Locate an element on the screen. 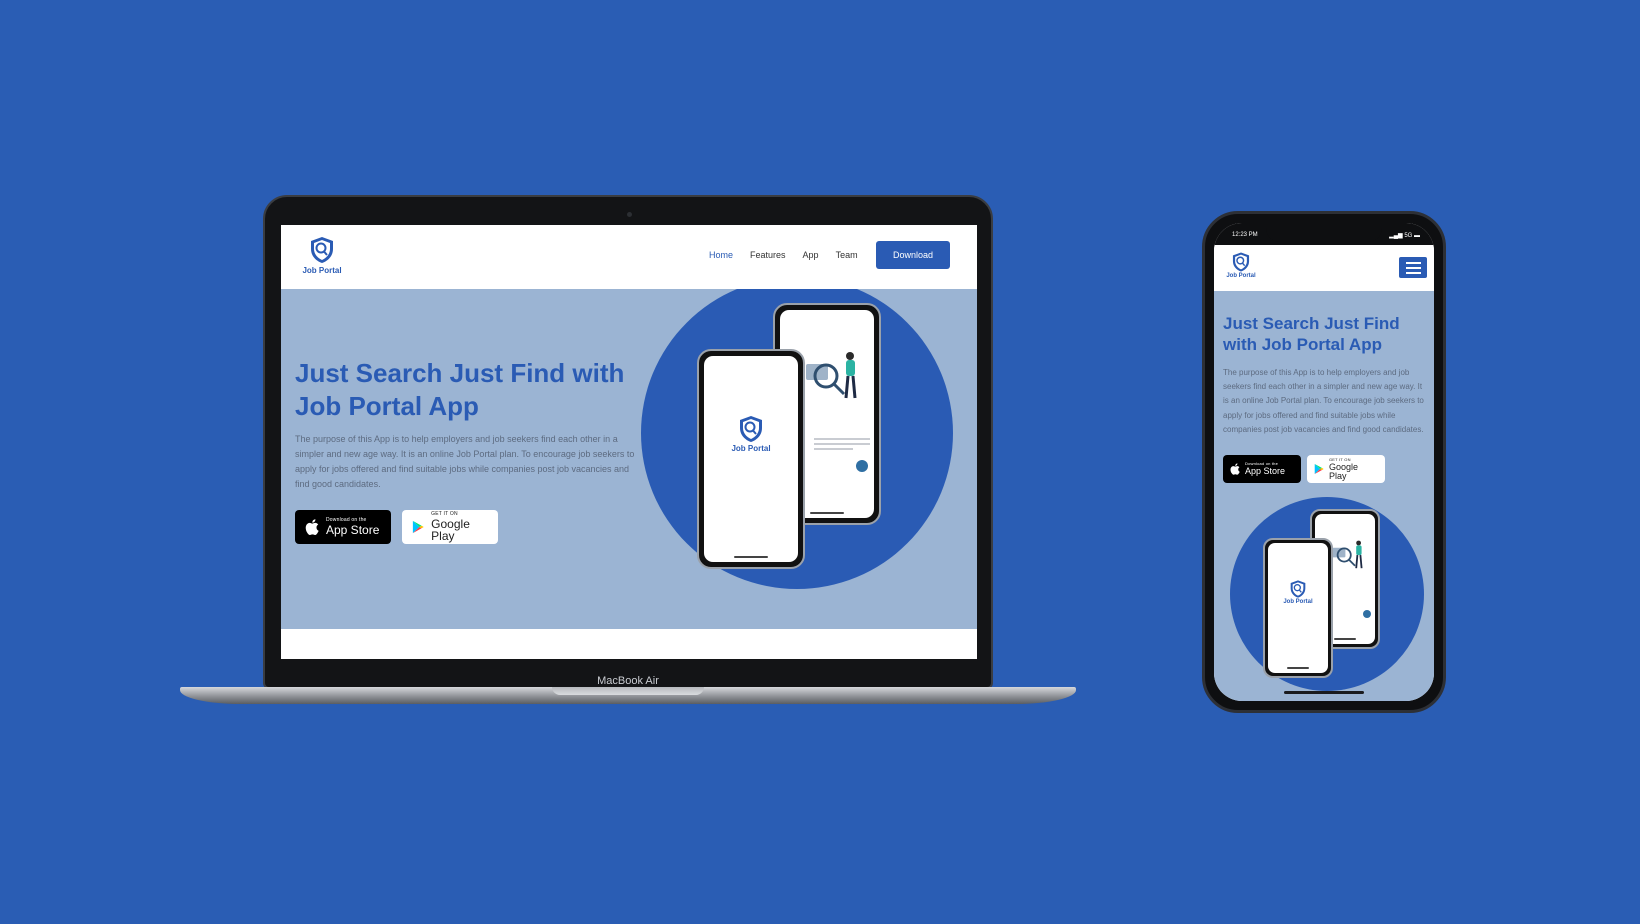  mobile-google-play-label: Google Play is located at coordinates (1344, 471).